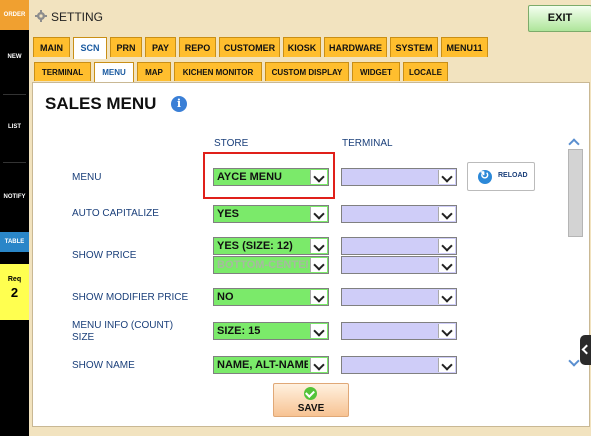  What do you see at coordinates (262, 265) in the screenshot?
I see `show-price-position-value: BOTTOM-CENTER` at bounding box center [262, 265].